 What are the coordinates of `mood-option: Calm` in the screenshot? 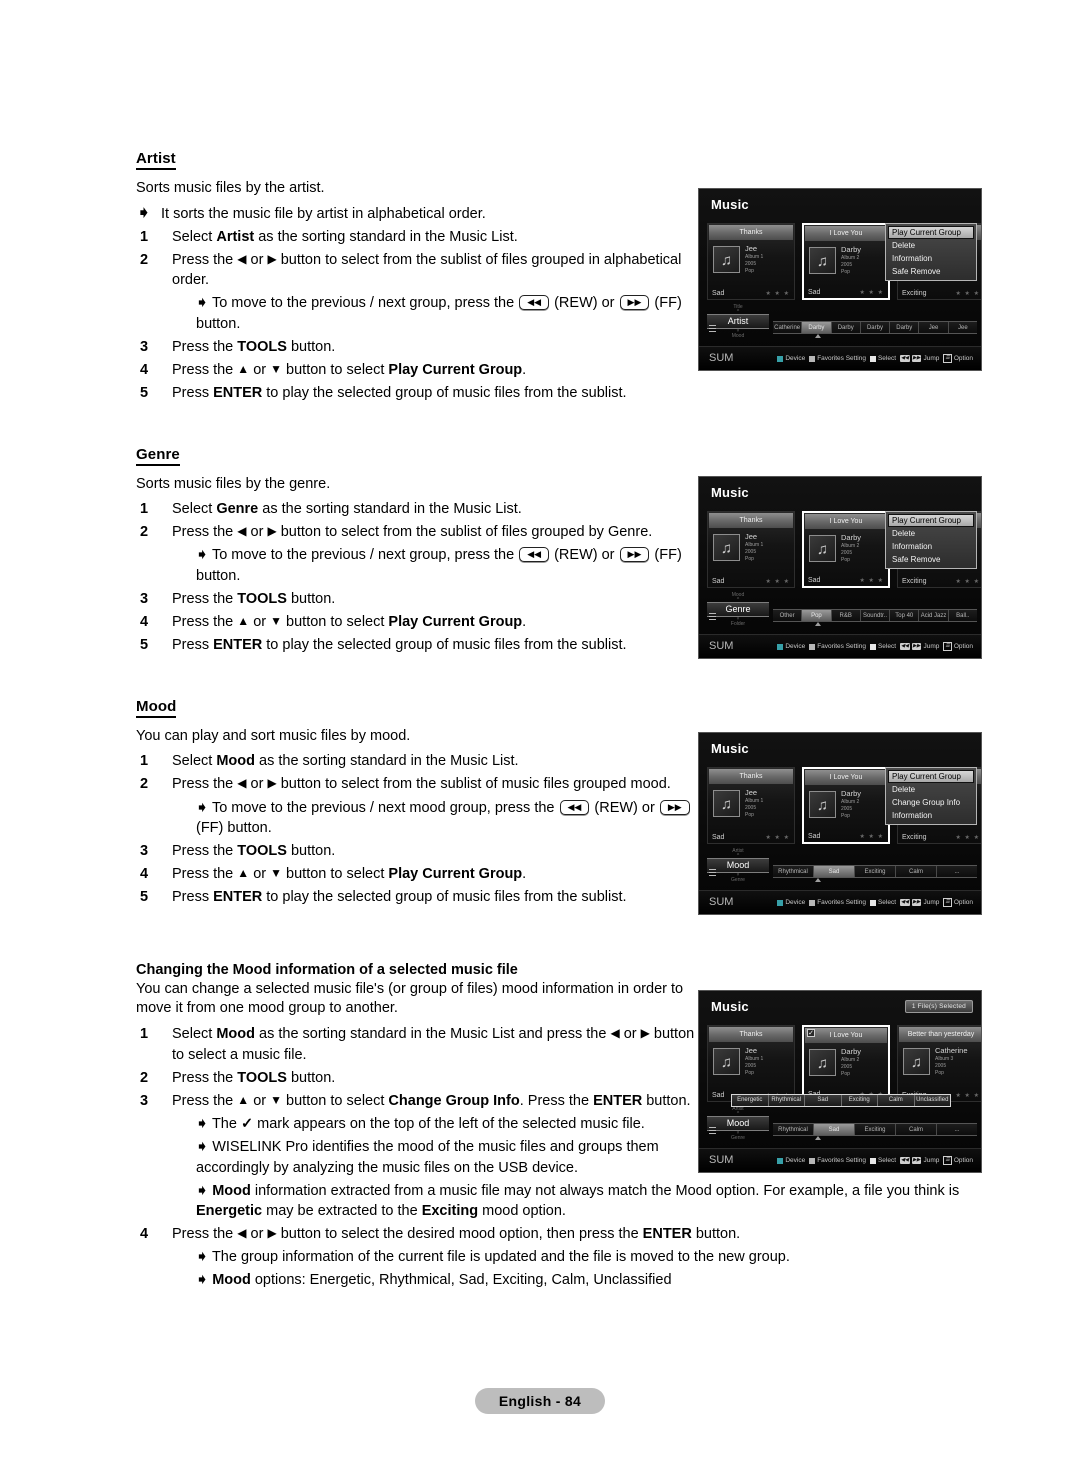 It's located at (896, 1100).